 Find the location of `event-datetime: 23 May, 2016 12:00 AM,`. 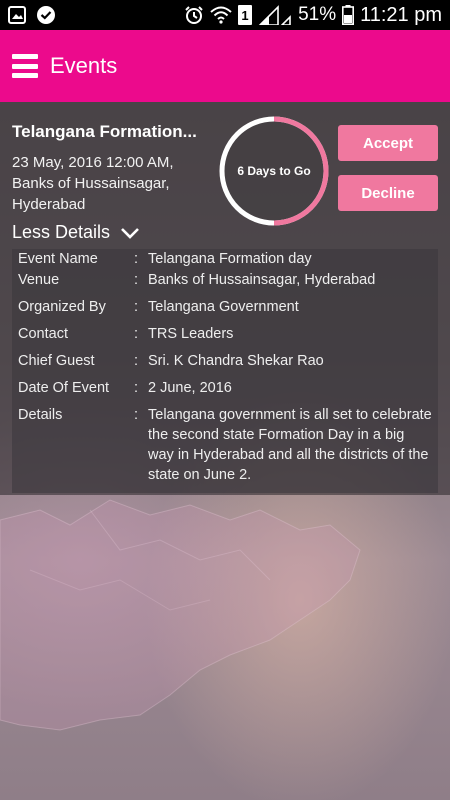

event-datetime: 23 May, 2016 12:00 AM, is located at coordinates (93, 162).